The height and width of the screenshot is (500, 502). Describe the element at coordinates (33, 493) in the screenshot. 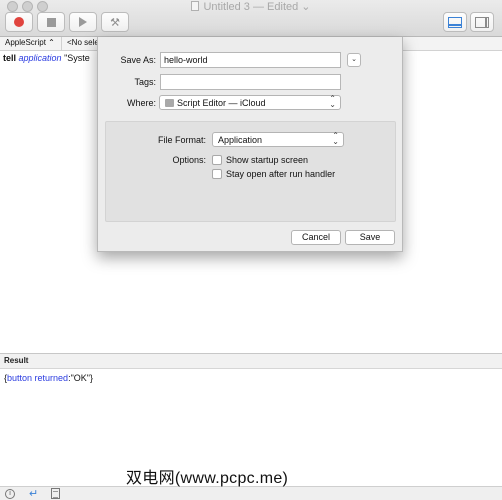

I see `return-icon: ↵` at that location.